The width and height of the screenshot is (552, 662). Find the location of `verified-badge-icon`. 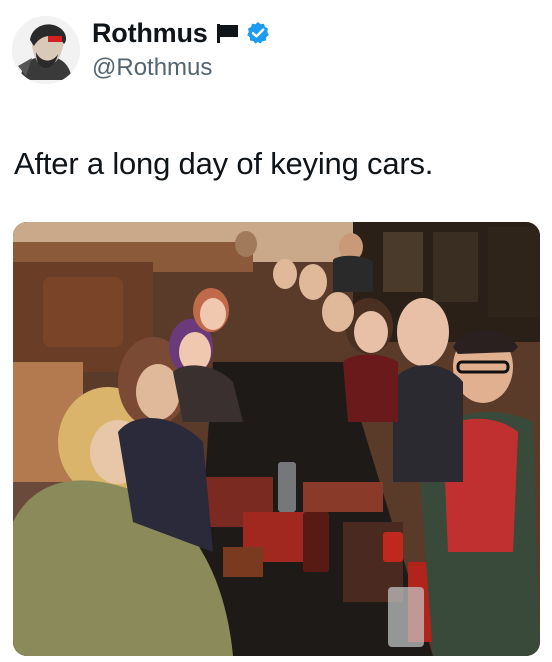

verified-badge-icon is located at coordinates (258, 33).